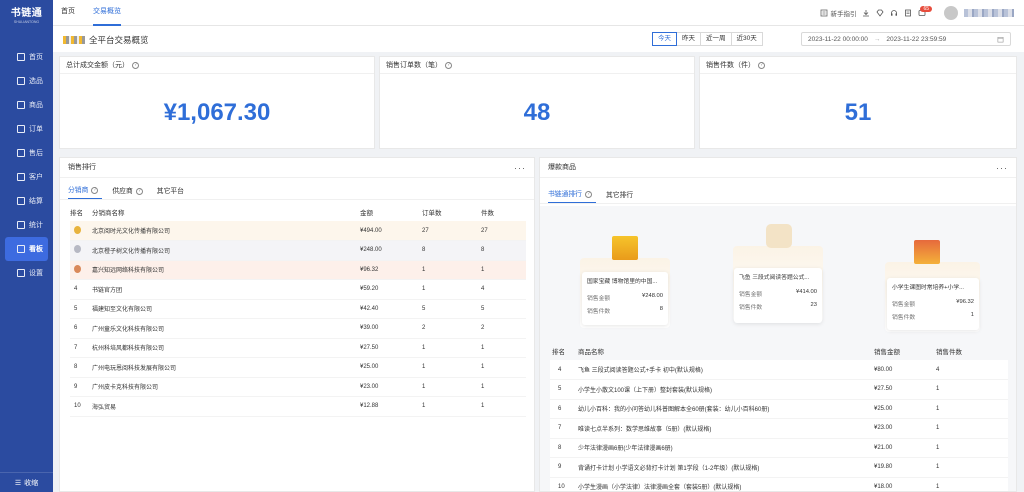 The height and width of the screenshot is (492, 1024). Describe the element at coordinates (972, 315) in the screenshot. I see `qty-value: 1` at that location.